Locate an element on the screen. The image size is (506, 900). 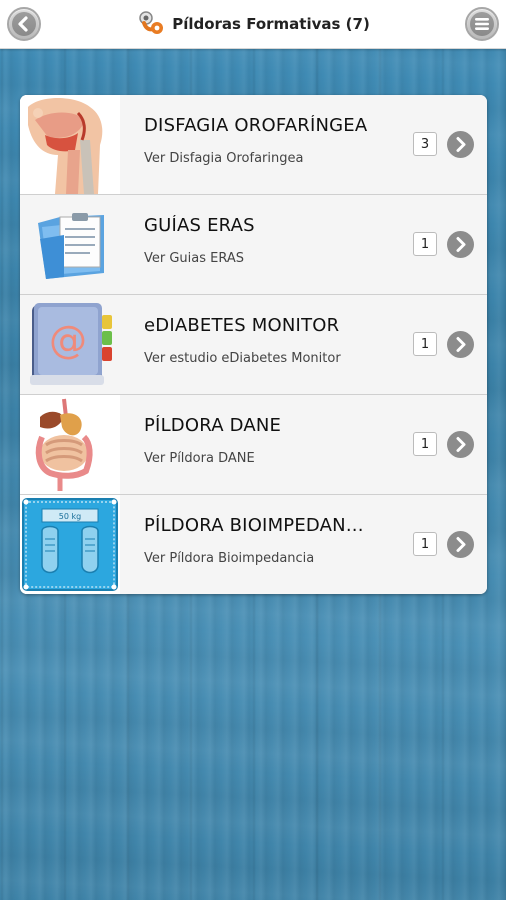
item-title: DISFAGIA OROFARÍNGEA is located at coordinates (256, 125).